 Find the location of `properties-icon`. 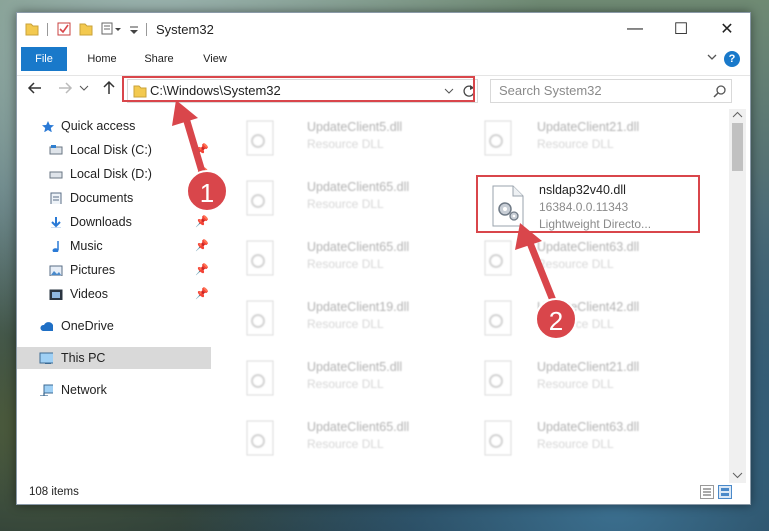

properties-icon is located at coordinates (64, 29).